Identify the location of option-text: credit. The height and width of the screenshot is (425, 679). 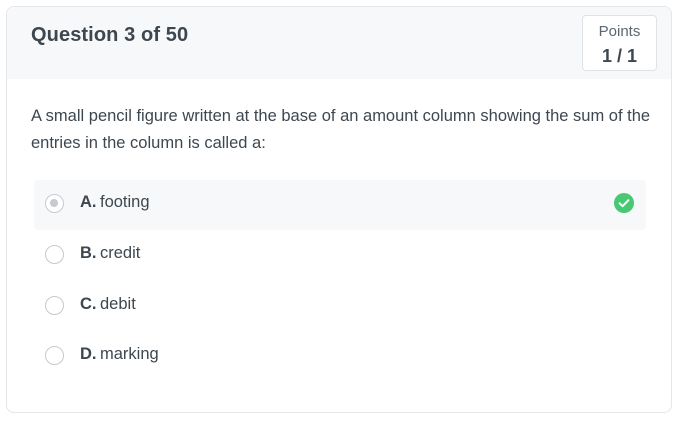
(120, 253).